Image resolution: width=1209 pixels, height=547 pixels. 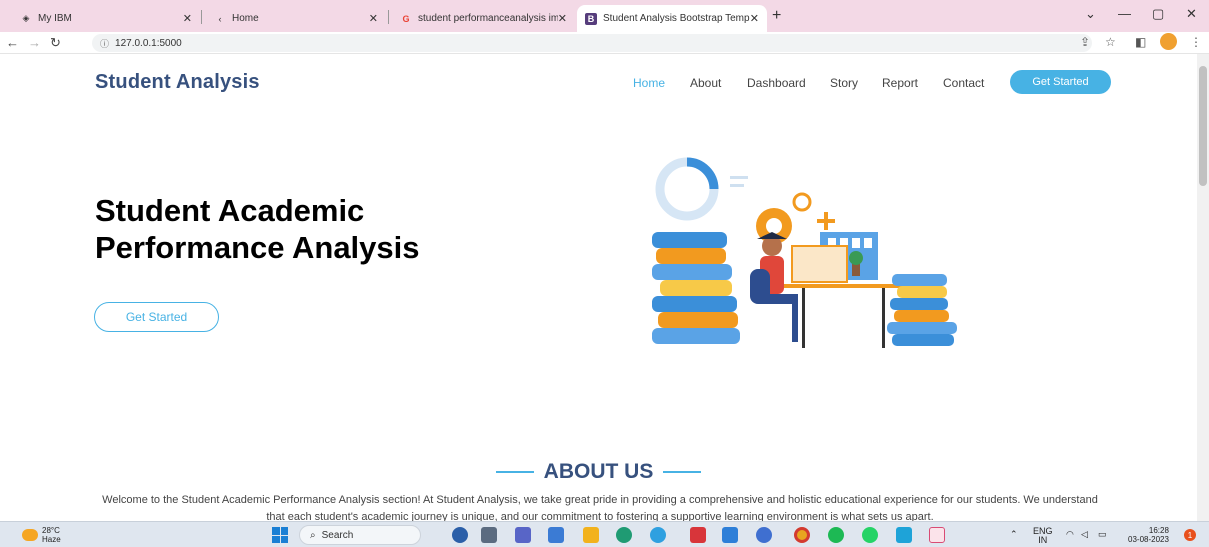 What do you see at coordinates (104, 43) in the screenshot?
I see `site-info-icon: ⓘ` at bounding box center [104, 43].